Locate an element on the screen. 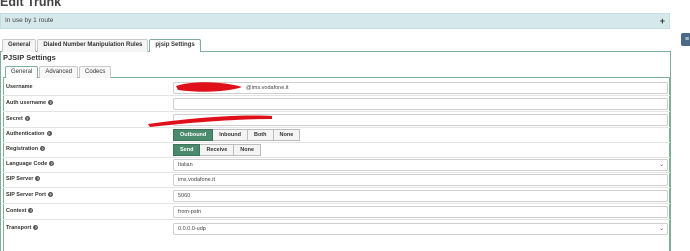 The image size is (690, 251). registration-receive-button: Receive is located at coordinates (217, 150).